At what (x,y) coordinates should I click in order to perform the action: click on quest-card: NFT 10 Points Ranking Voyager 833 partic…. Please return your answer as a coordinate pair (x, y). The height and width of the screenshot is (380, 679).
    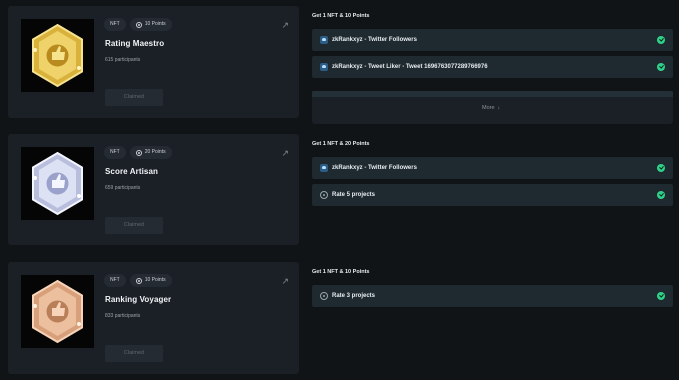
    Looking at the image, I should click on (153, 318).